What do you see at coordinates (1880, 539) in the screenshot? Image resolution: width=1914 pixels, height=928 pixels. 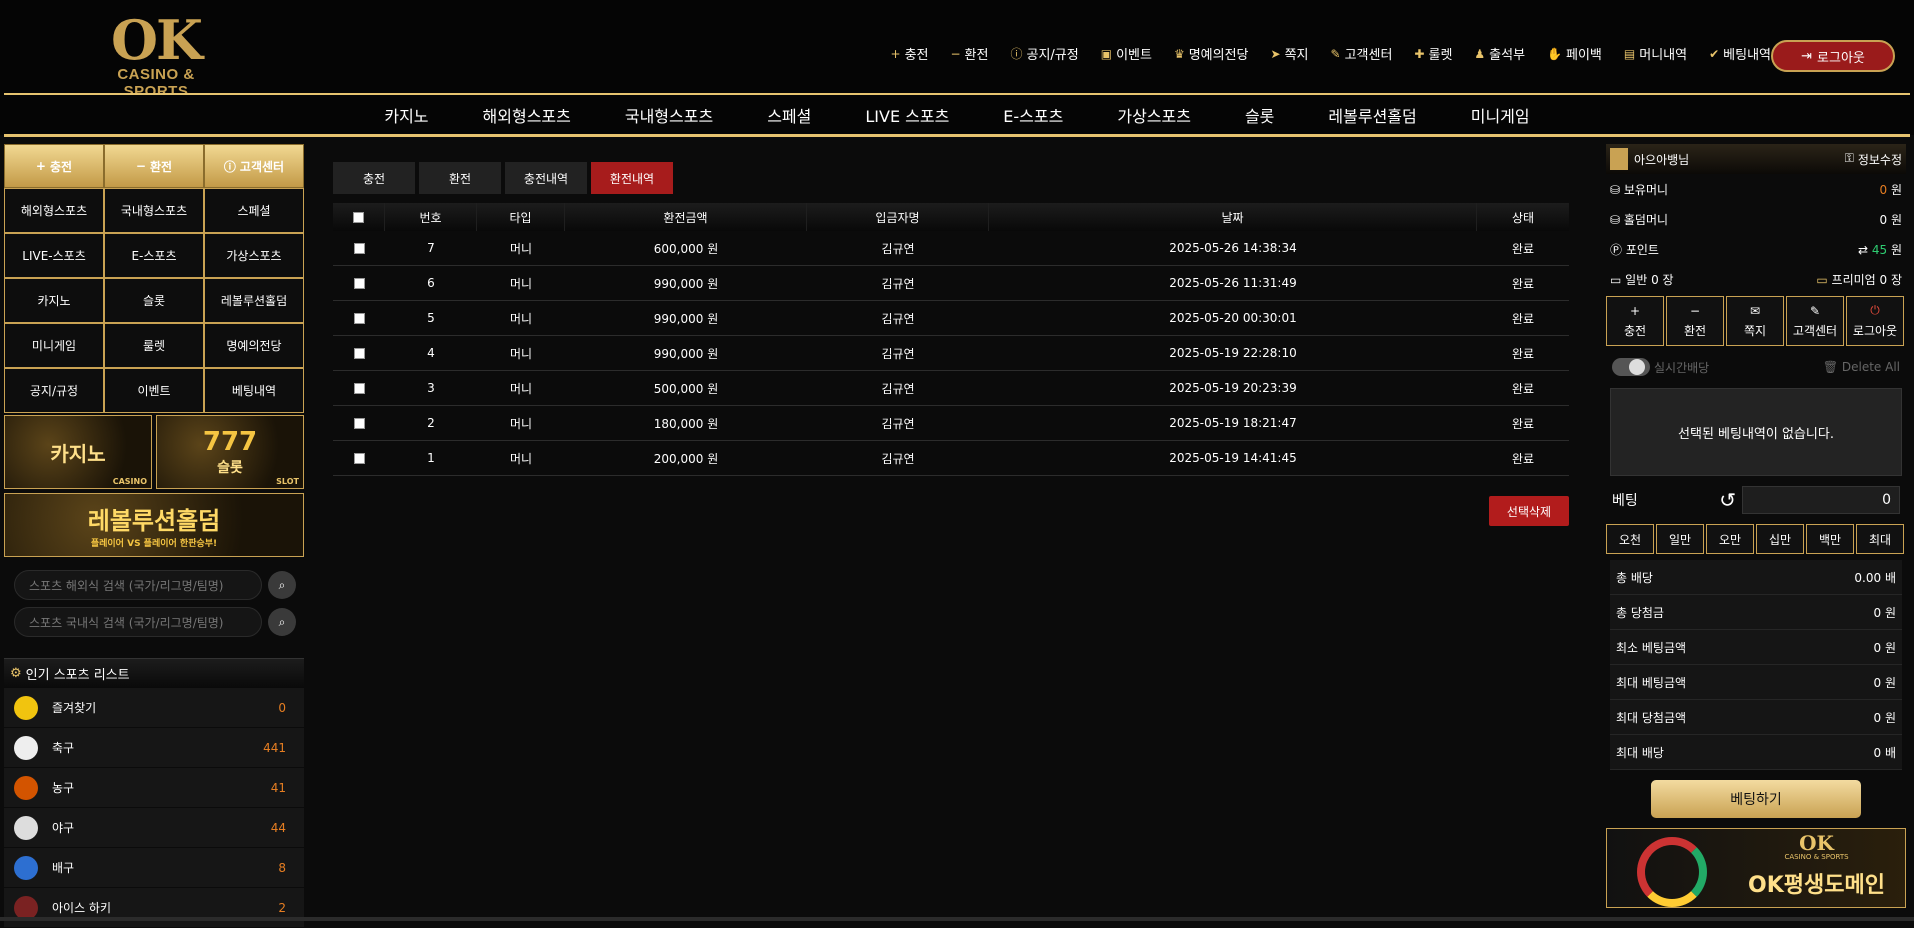 I see `amount-preset-button: 최대` at bounding box center [1880, 539].